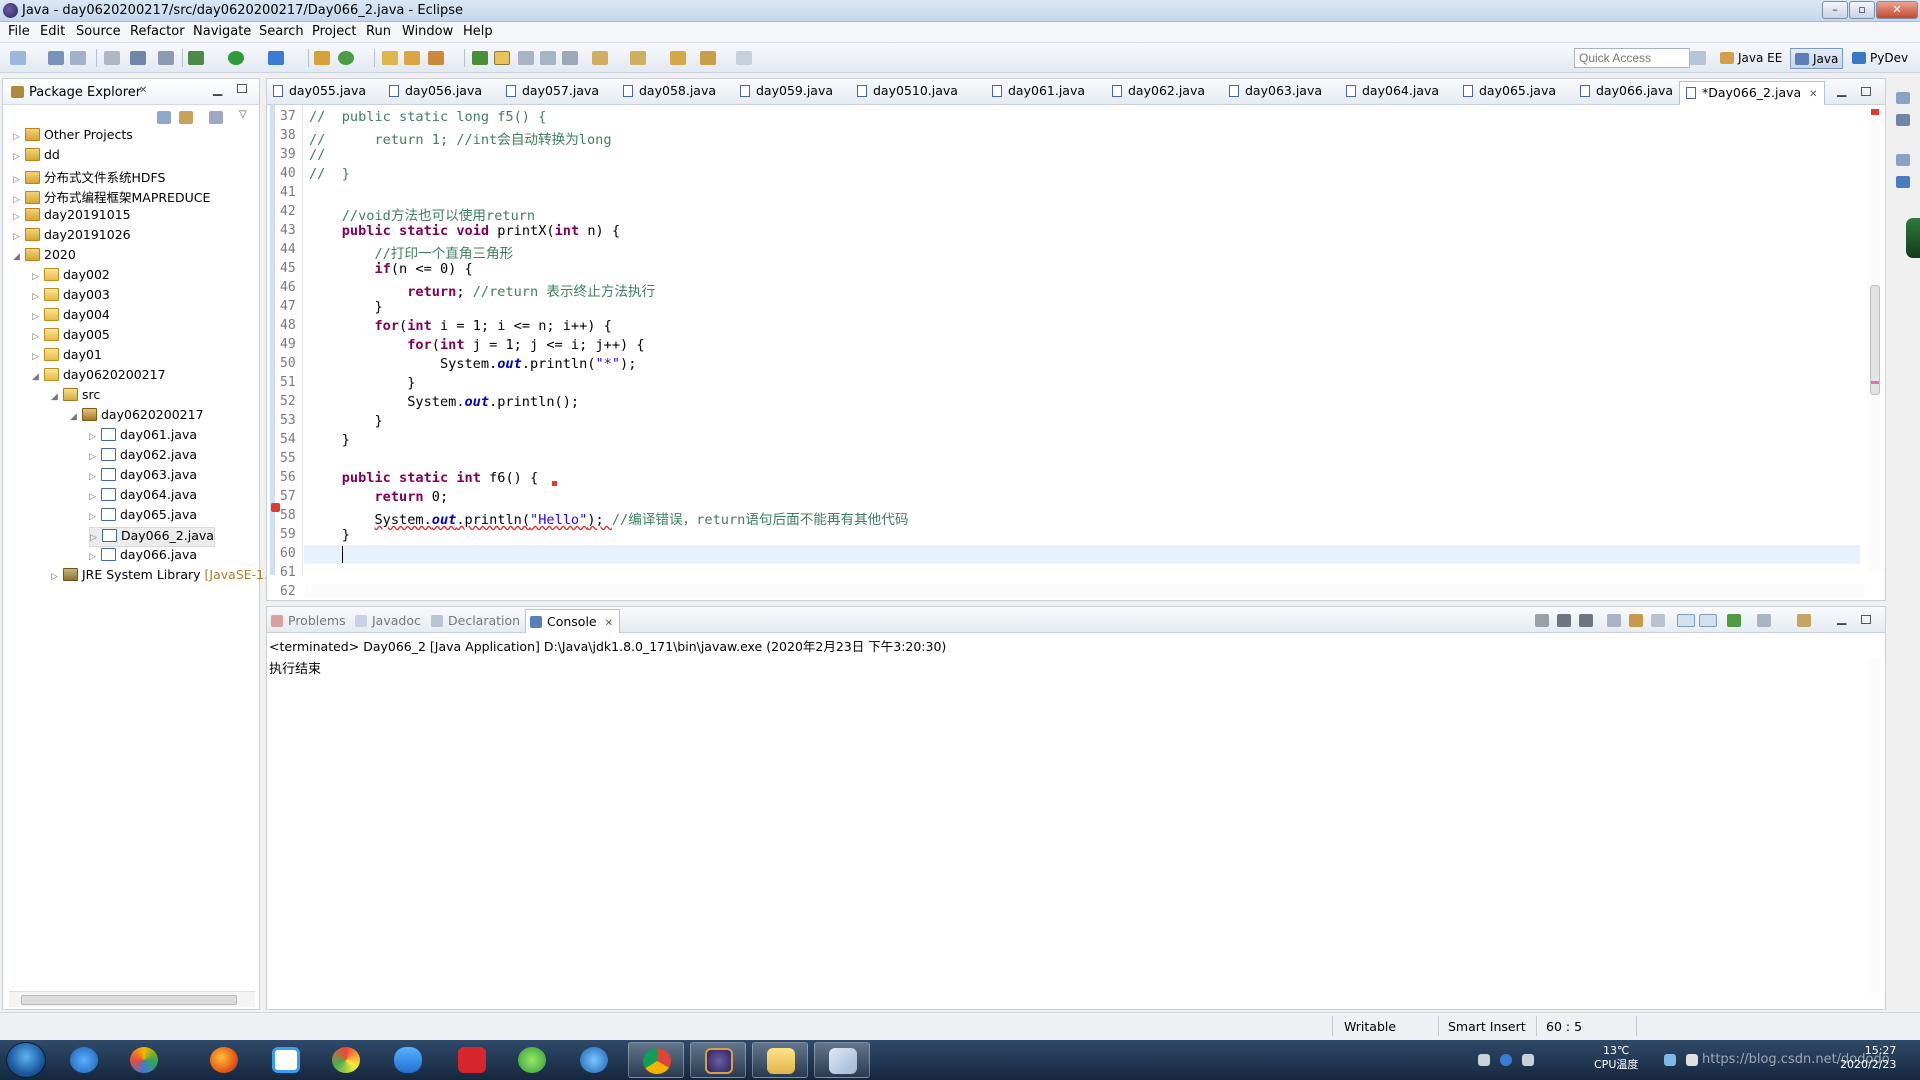 This screenshot has height=1080, width=1920. What do you see at coordinates (460, 326) in the screenshot?
I see `code-line: for(int i = 1; i <= n; i++) {` at bounding box center [460, 326].